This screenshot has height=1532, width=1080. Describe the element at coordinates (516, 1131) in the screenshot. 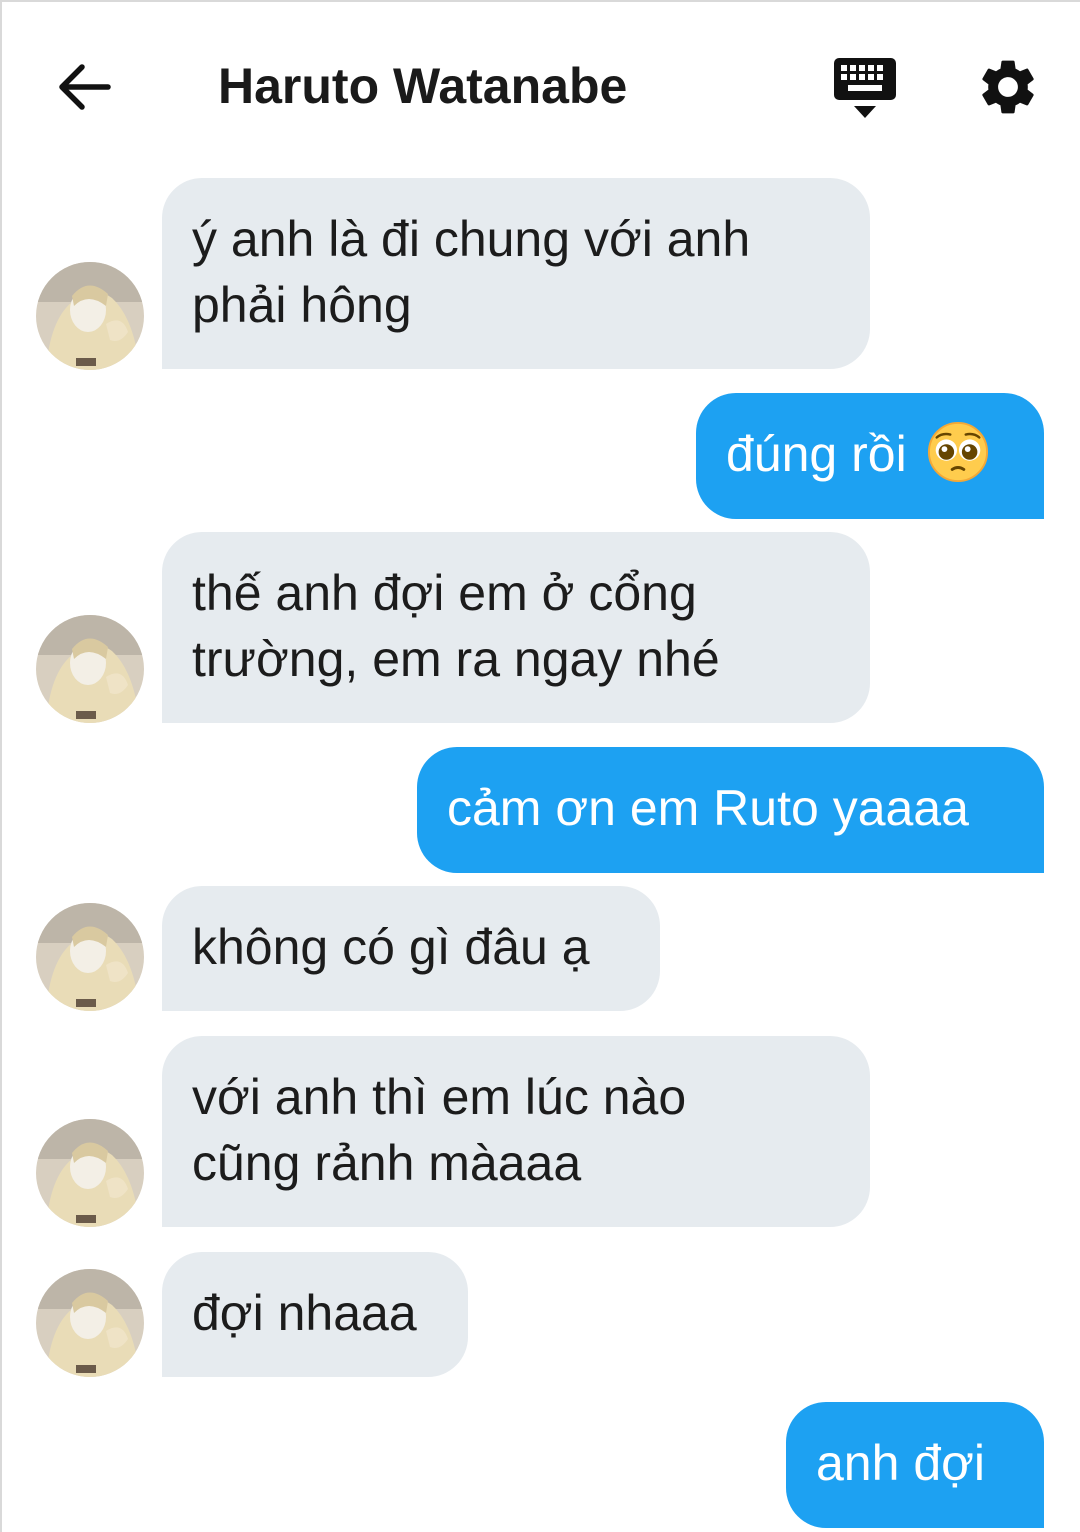

I see `message-bubble-incoming: với anh thì em lúc nào cũng rảnh màaaa` at that location.